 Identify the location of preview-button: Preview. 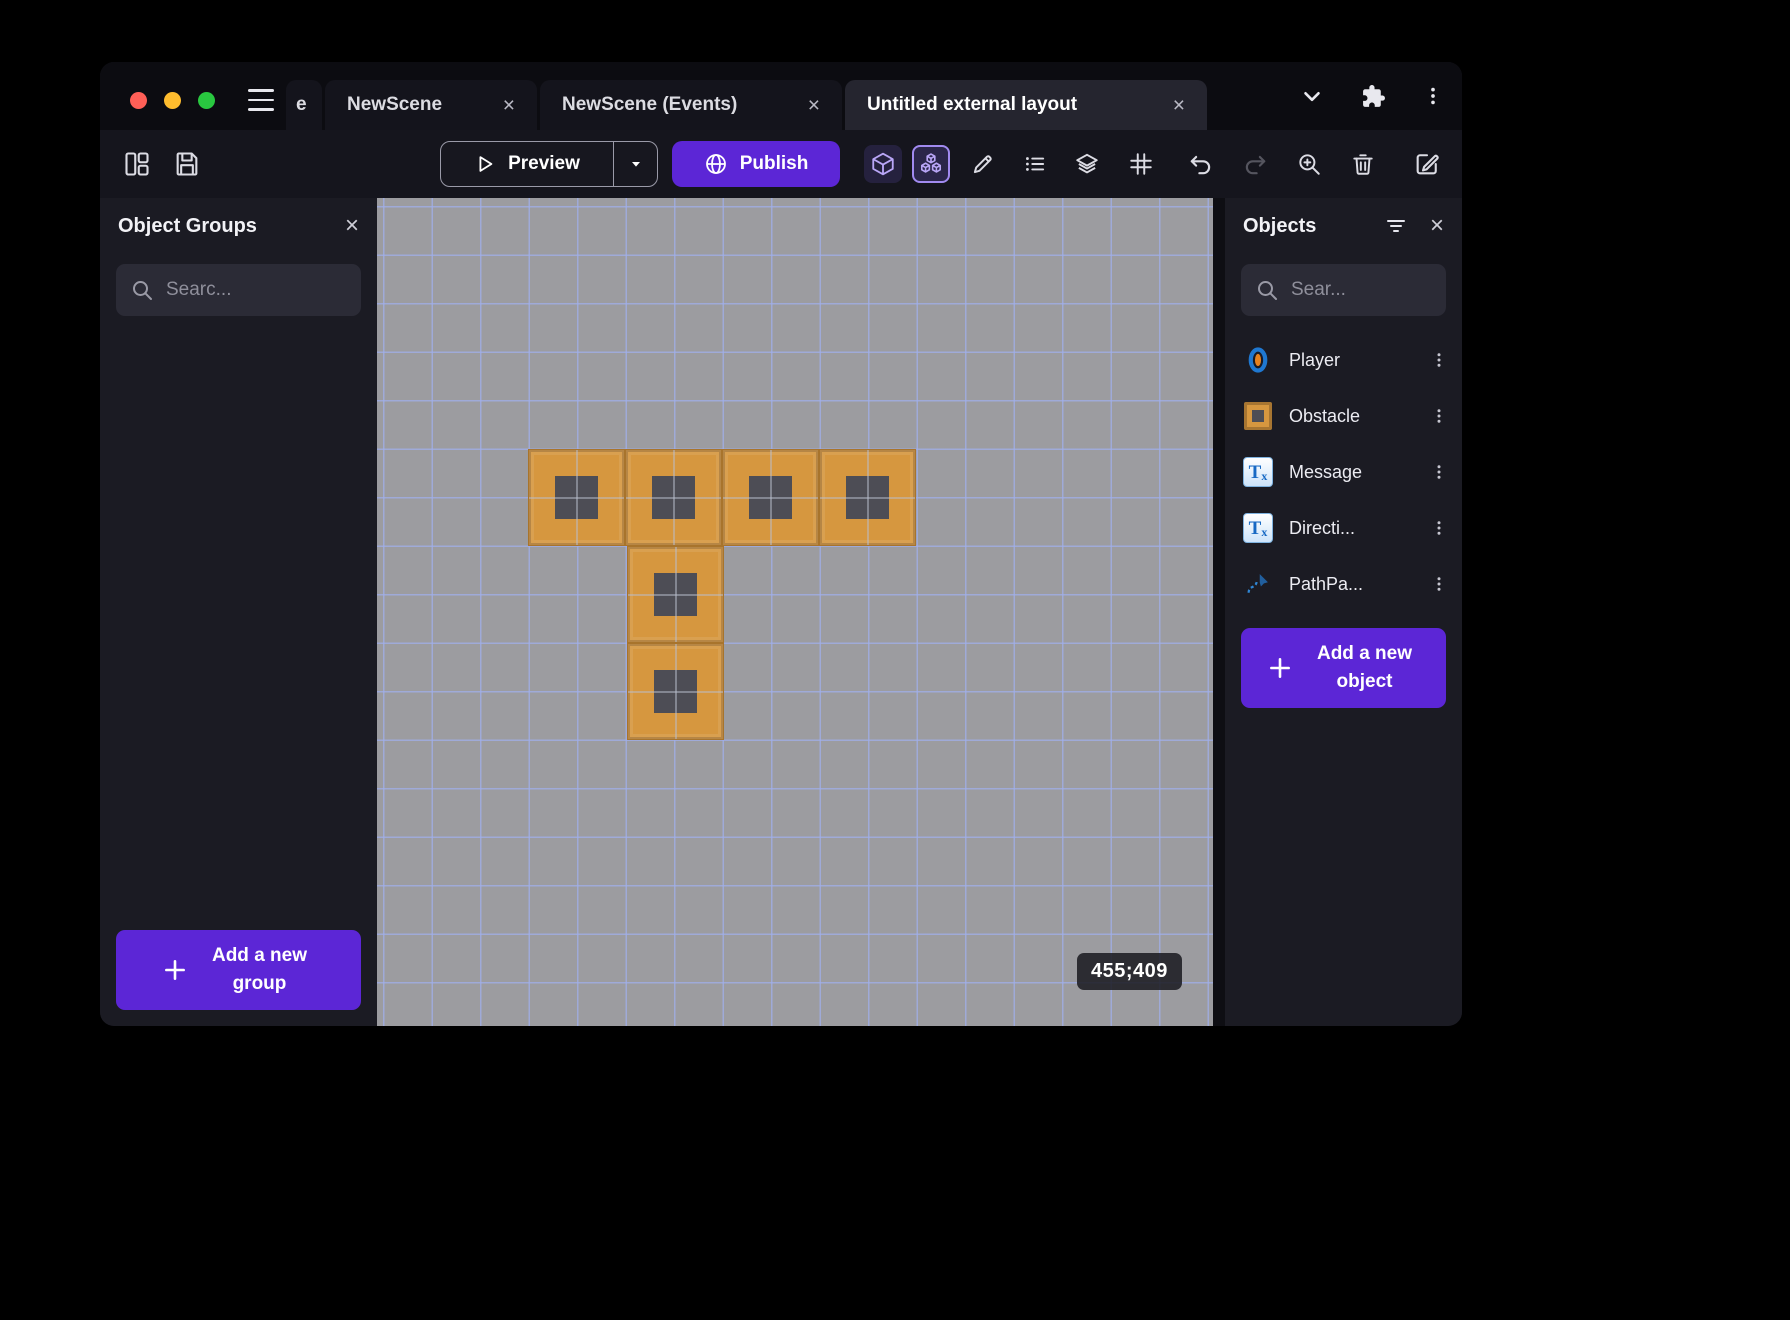
(549, 164).